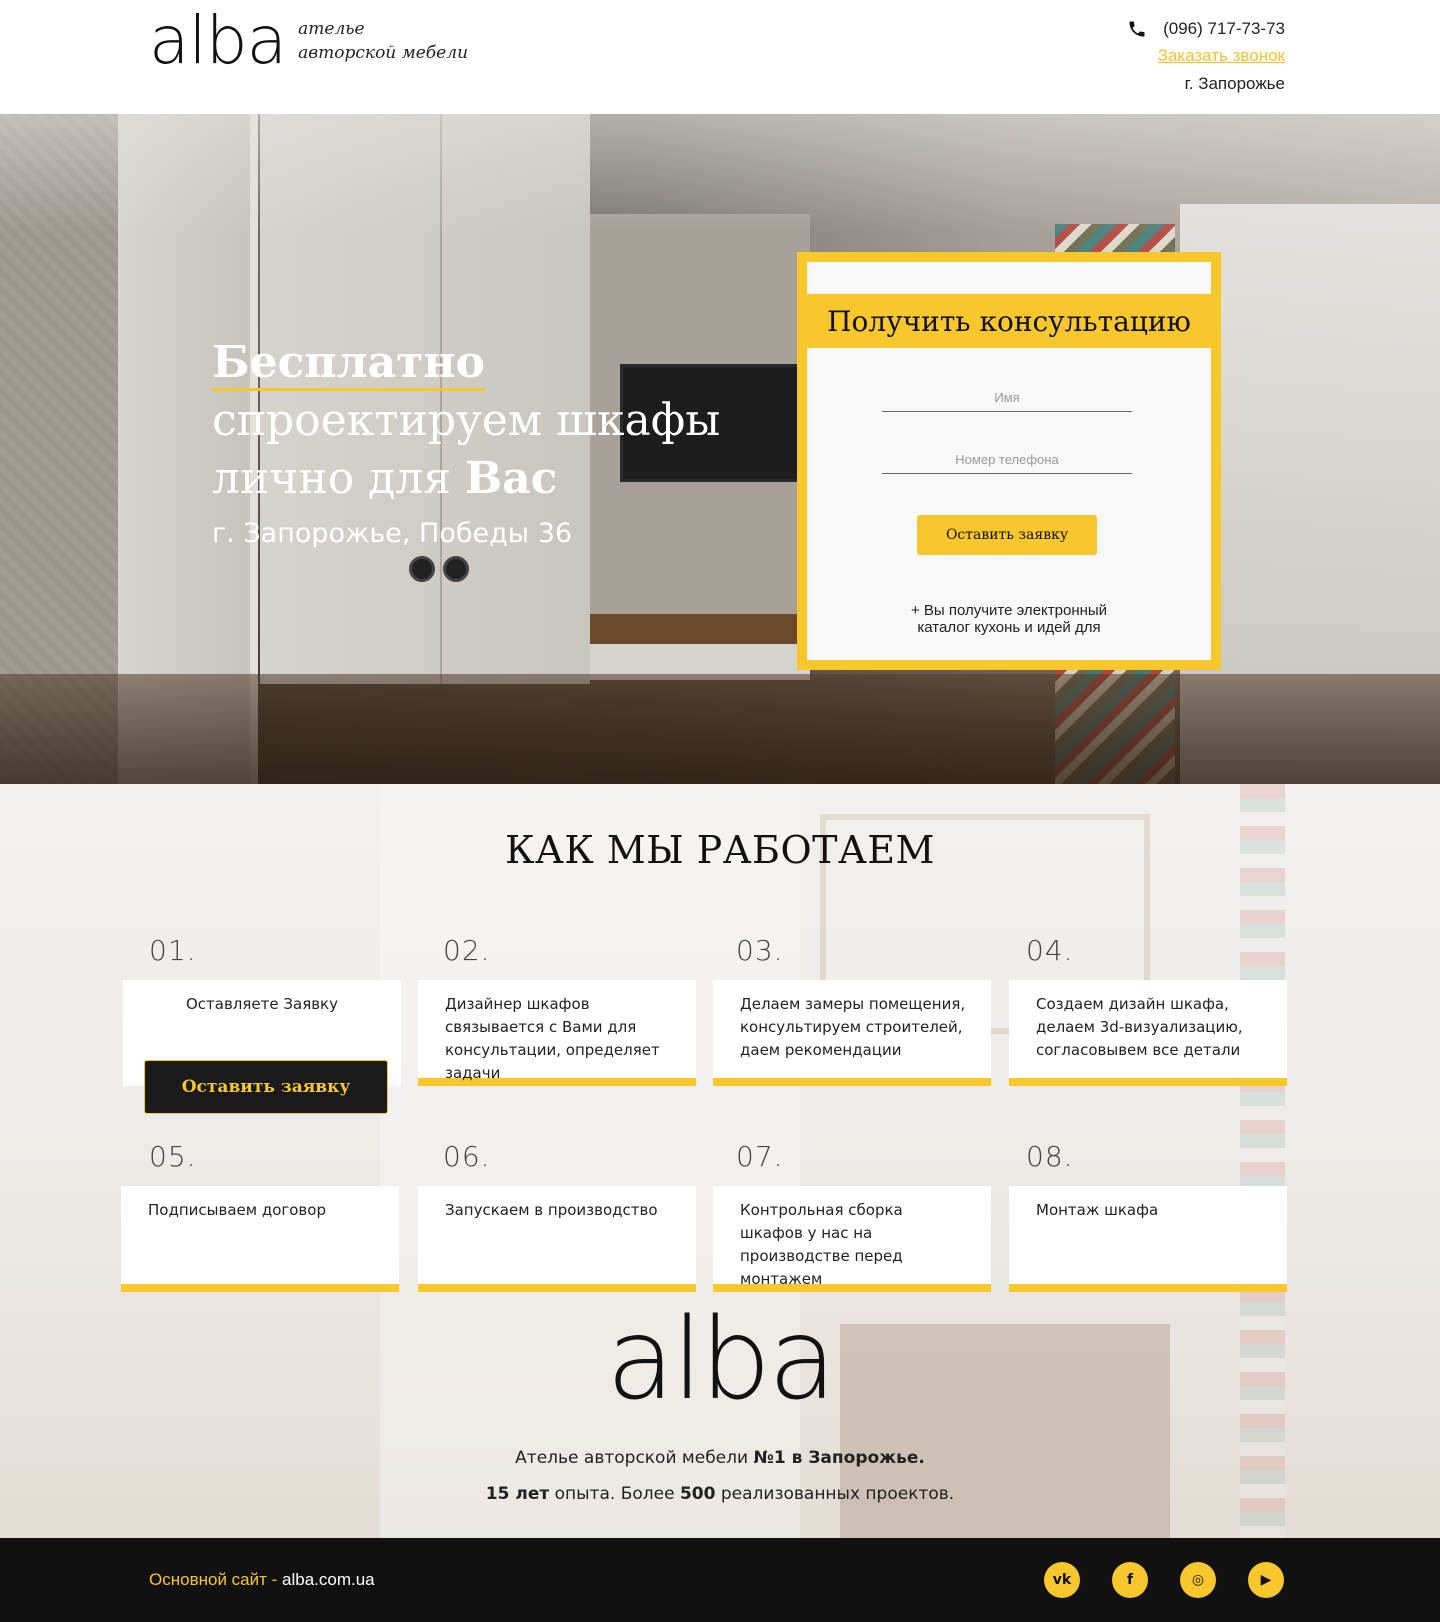  Describe the element at coordinates (760, 1156) in the screenshot. I see `step-number: 07.` at that location.